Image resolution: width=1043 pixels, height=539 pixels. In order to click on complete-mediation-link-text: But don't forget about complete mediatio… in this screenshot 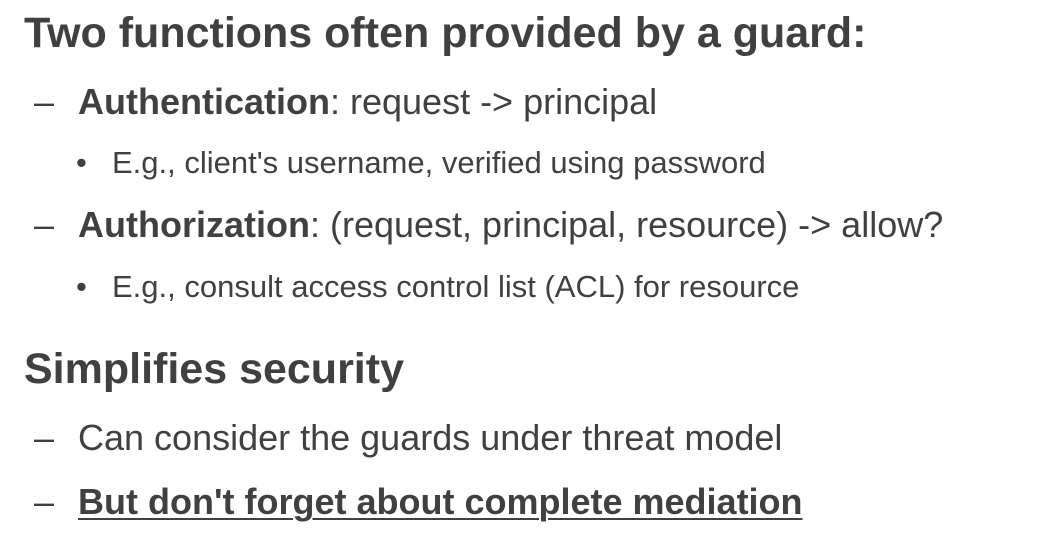, I will do `click(440, 501)`.